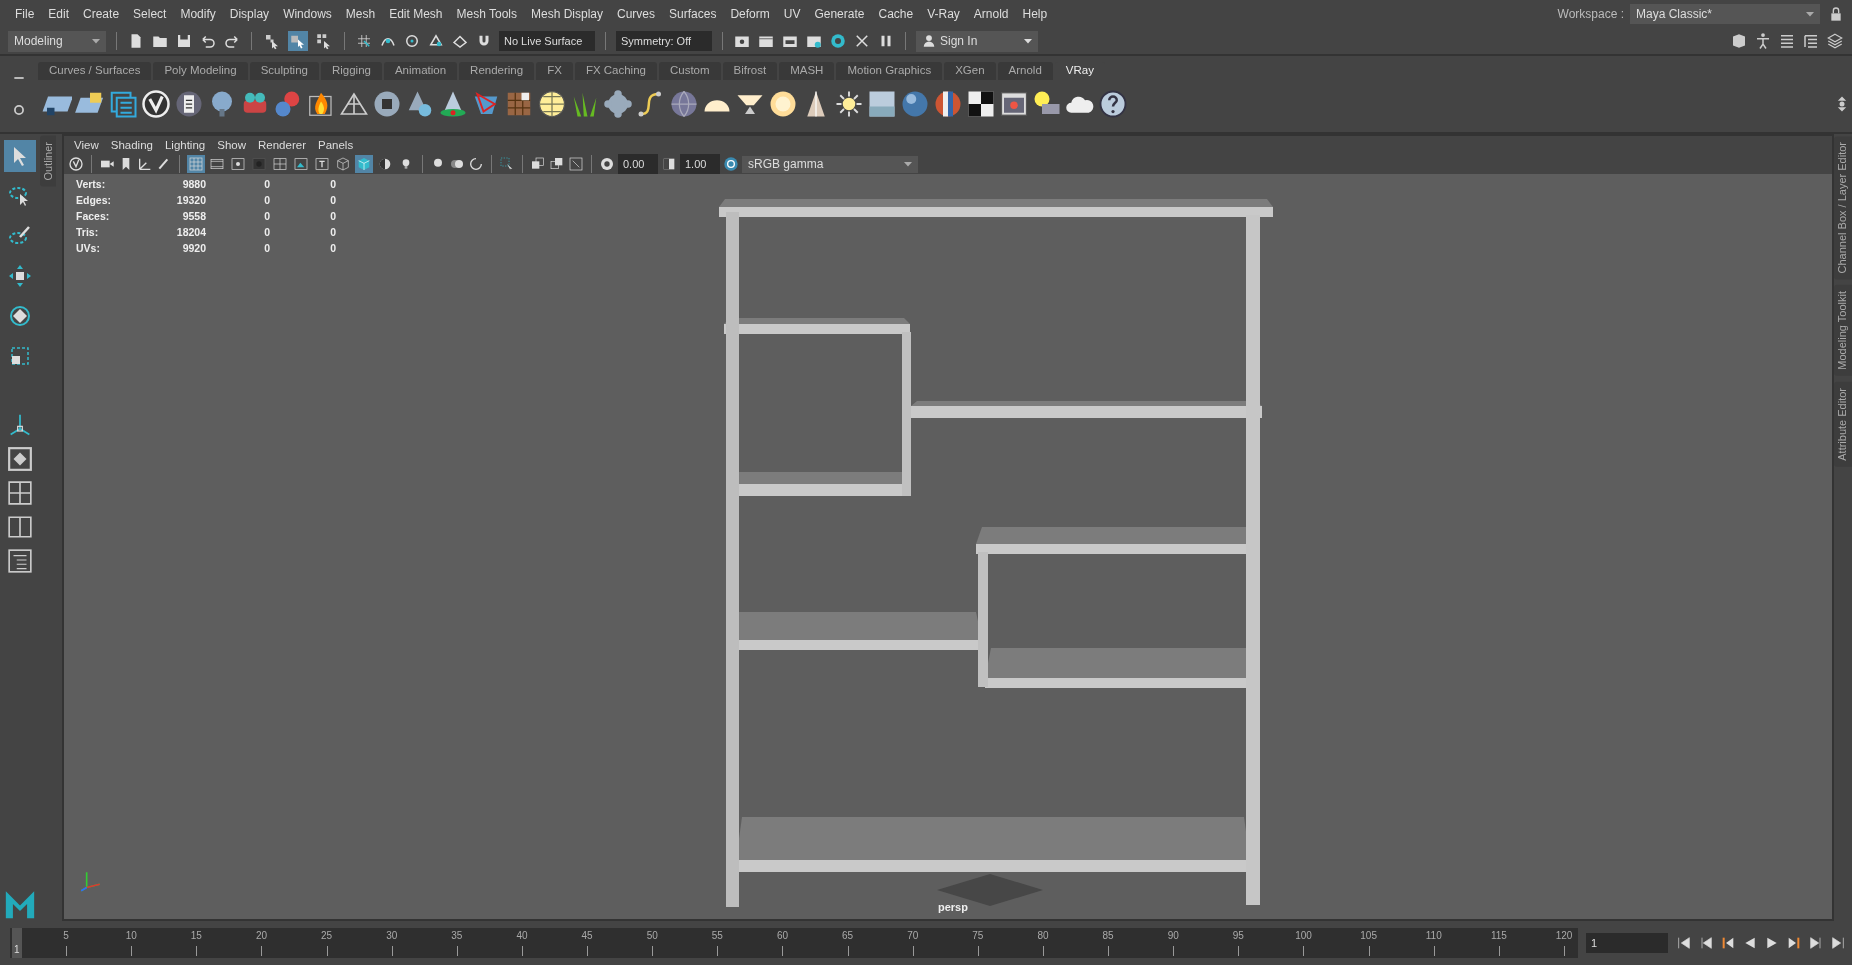 Image resolution: width=1852 pixels, height=965 pixels. What do you see at coordinates (1763, 41) in the screenshot?
I see `human-figure-icon` at bounding box center [1763, 41].